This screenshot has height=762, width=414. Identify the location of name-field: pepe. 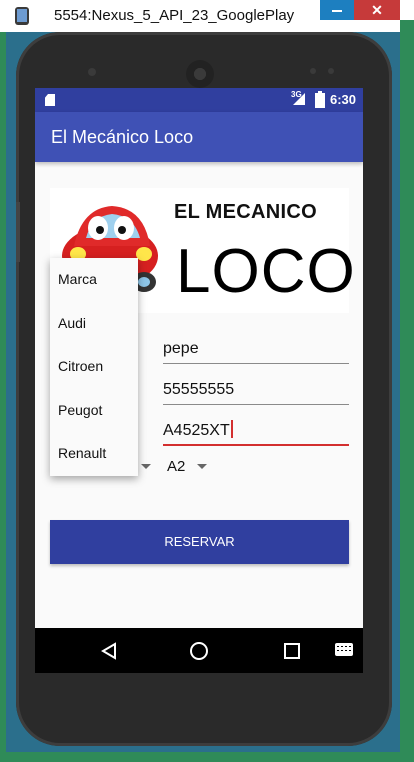
(256, 348).